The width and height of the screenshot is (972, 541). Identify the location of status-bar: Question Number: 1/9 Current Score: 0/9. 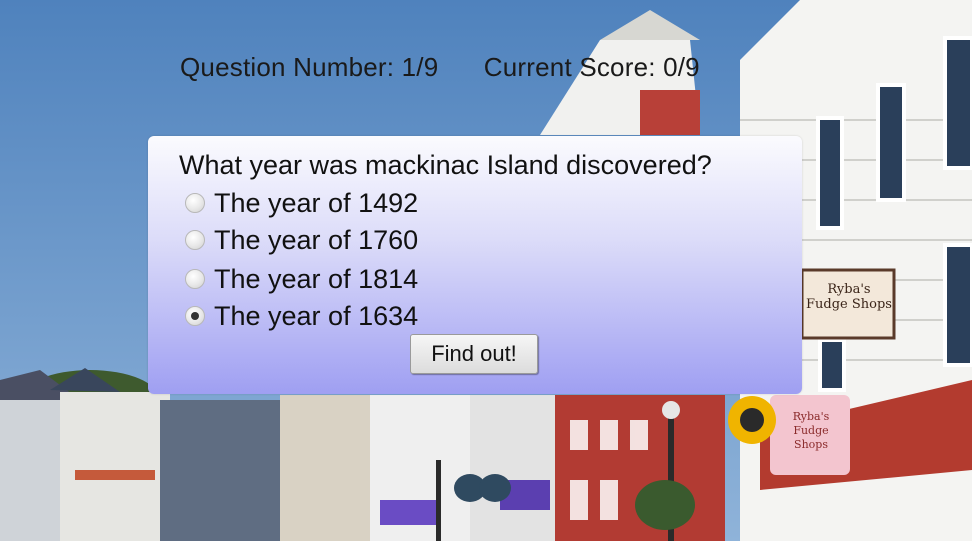
(440, 67).